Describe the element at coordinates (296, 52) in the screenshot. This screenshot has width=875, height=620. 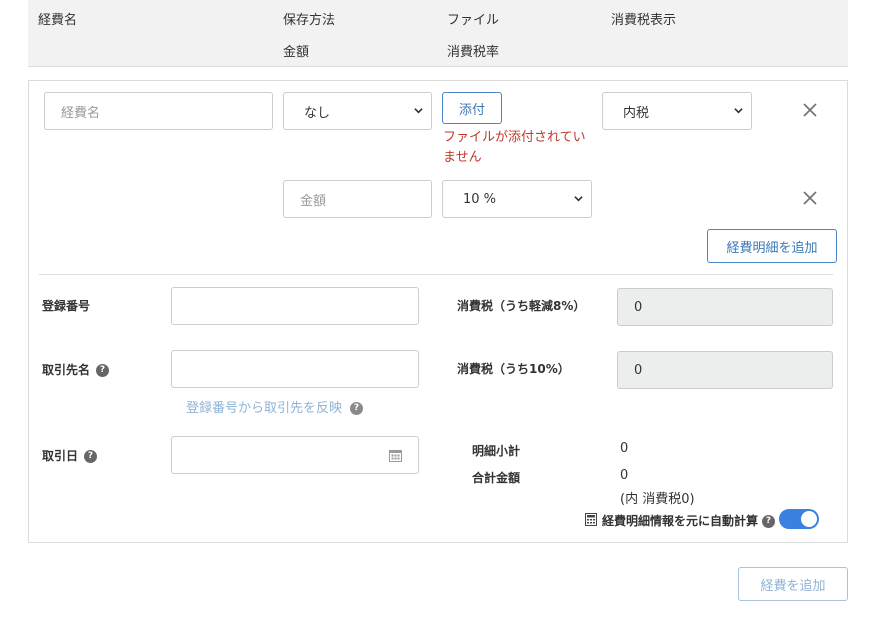
I see `header-amount: 金額` at that location.